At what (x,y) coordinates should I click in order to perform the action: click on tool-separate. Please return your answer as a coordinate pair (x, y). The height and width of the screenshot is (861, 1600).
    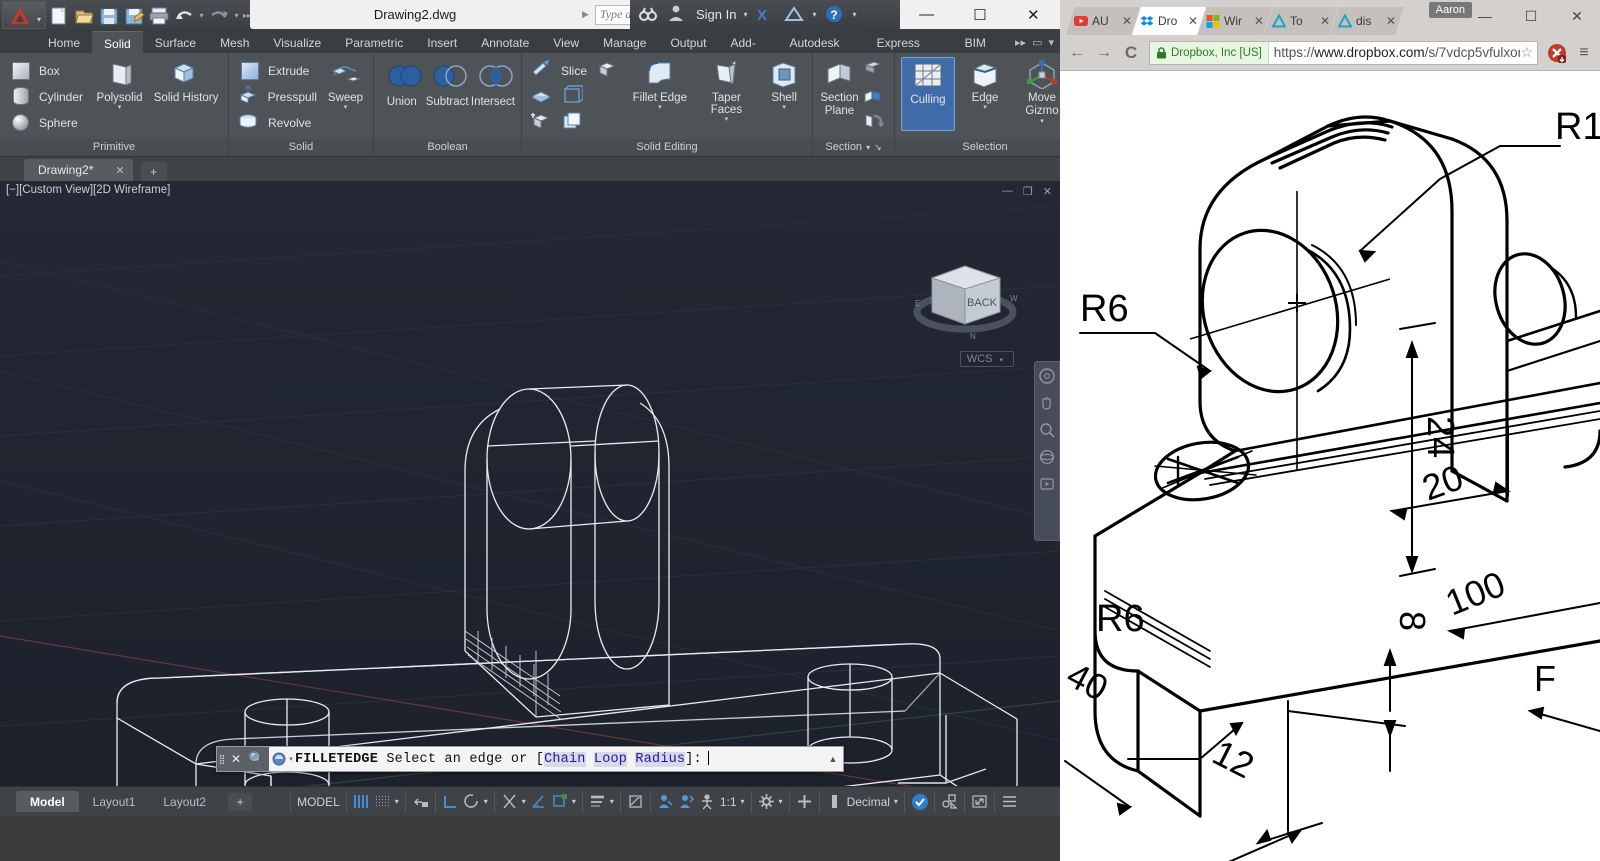
    Looking at the image, I should click on (576, 123).